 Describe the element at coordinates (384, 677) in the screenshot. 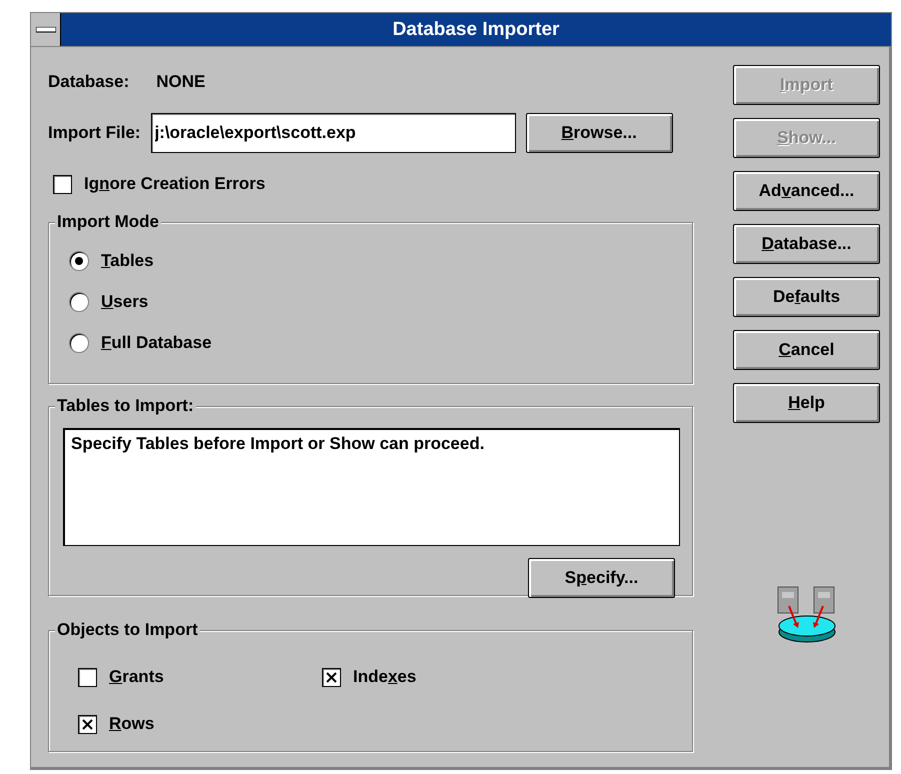

I see `checkbox-label: Indexes` at that location.